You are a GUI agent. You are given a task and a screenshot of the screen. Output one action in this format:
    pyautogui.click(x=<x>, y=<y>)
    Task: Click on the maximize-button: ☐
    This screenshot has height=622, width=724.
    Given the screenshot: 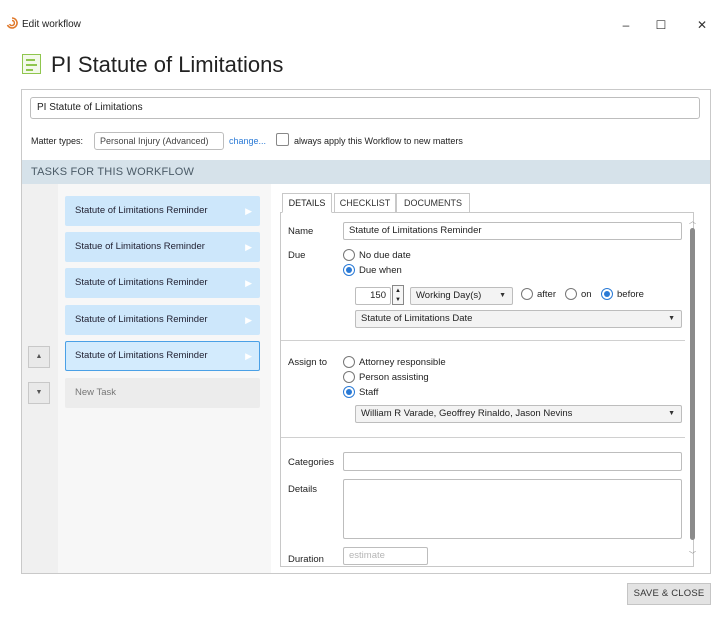 What is the action you would take?
    pyautogui.click(x=661, y=25)
    